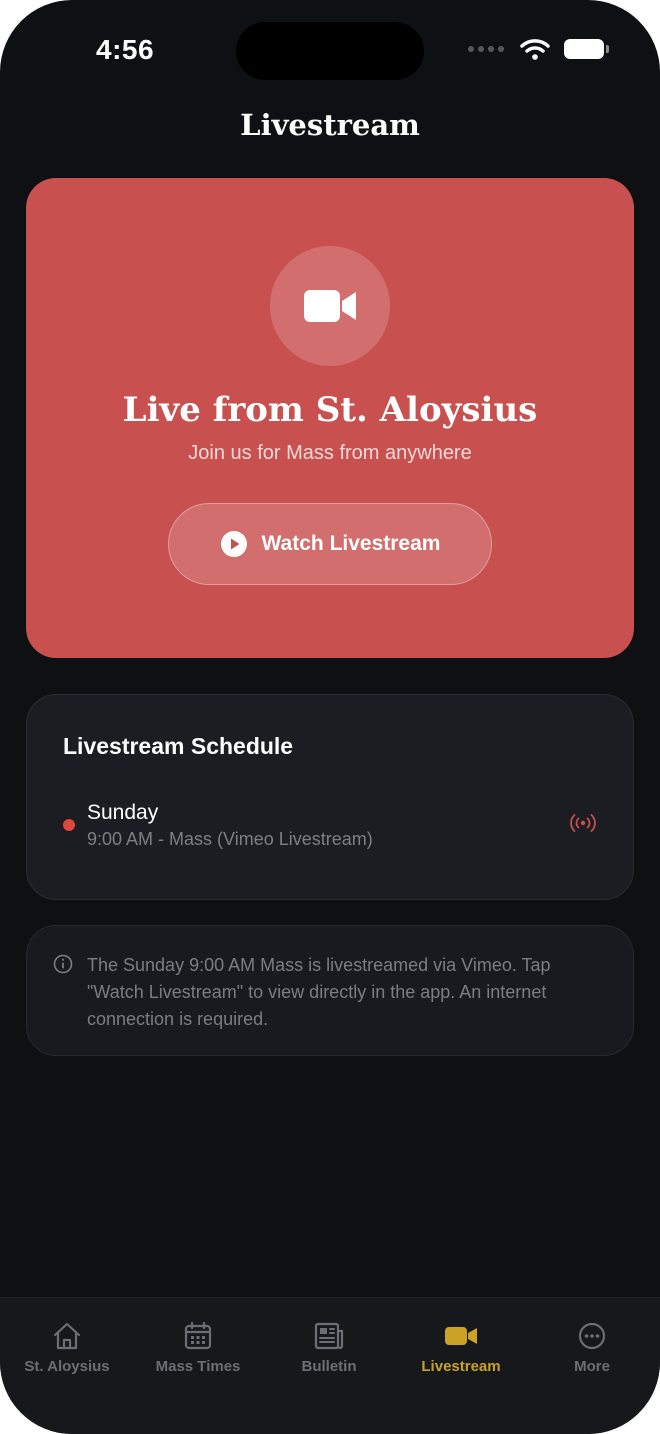 Image resolution: width=660 pixels, height=1434 pixels. What do you see at coordinates (330, 453) in the screenshot?
I see `hero-subtitle: Join us for Mass from anywhere` at bounding box center [330, 453].